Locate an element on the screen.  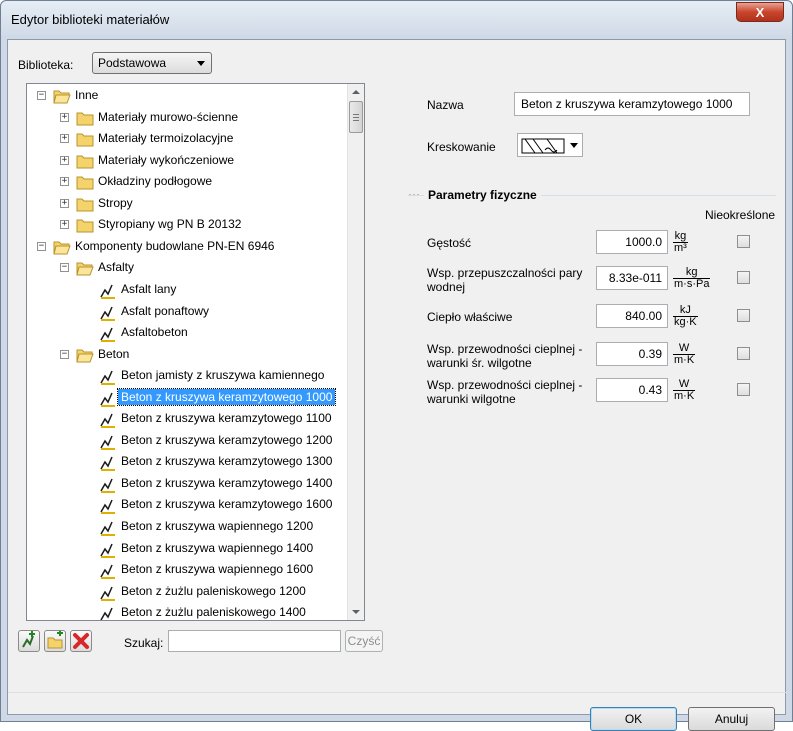
tree-folder-item: + Materiały murowo-ścienne is located at coordinates (187, 118).